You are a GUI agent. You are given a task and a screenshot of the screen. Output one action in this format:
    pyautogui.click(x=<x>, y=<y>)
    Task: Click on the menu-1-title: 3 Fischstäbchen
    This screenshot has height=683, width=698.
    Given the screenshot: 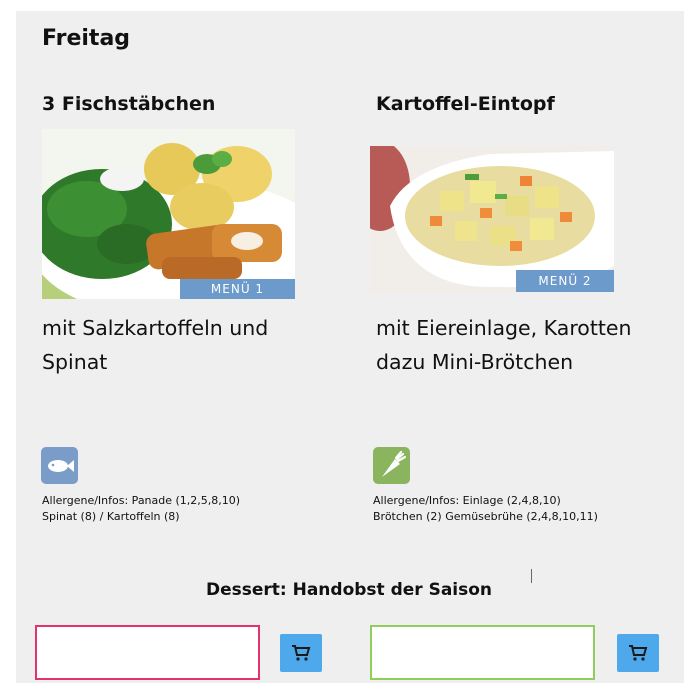 What is the action you would take?
    pyautogui.click(x=129, y=104)
    